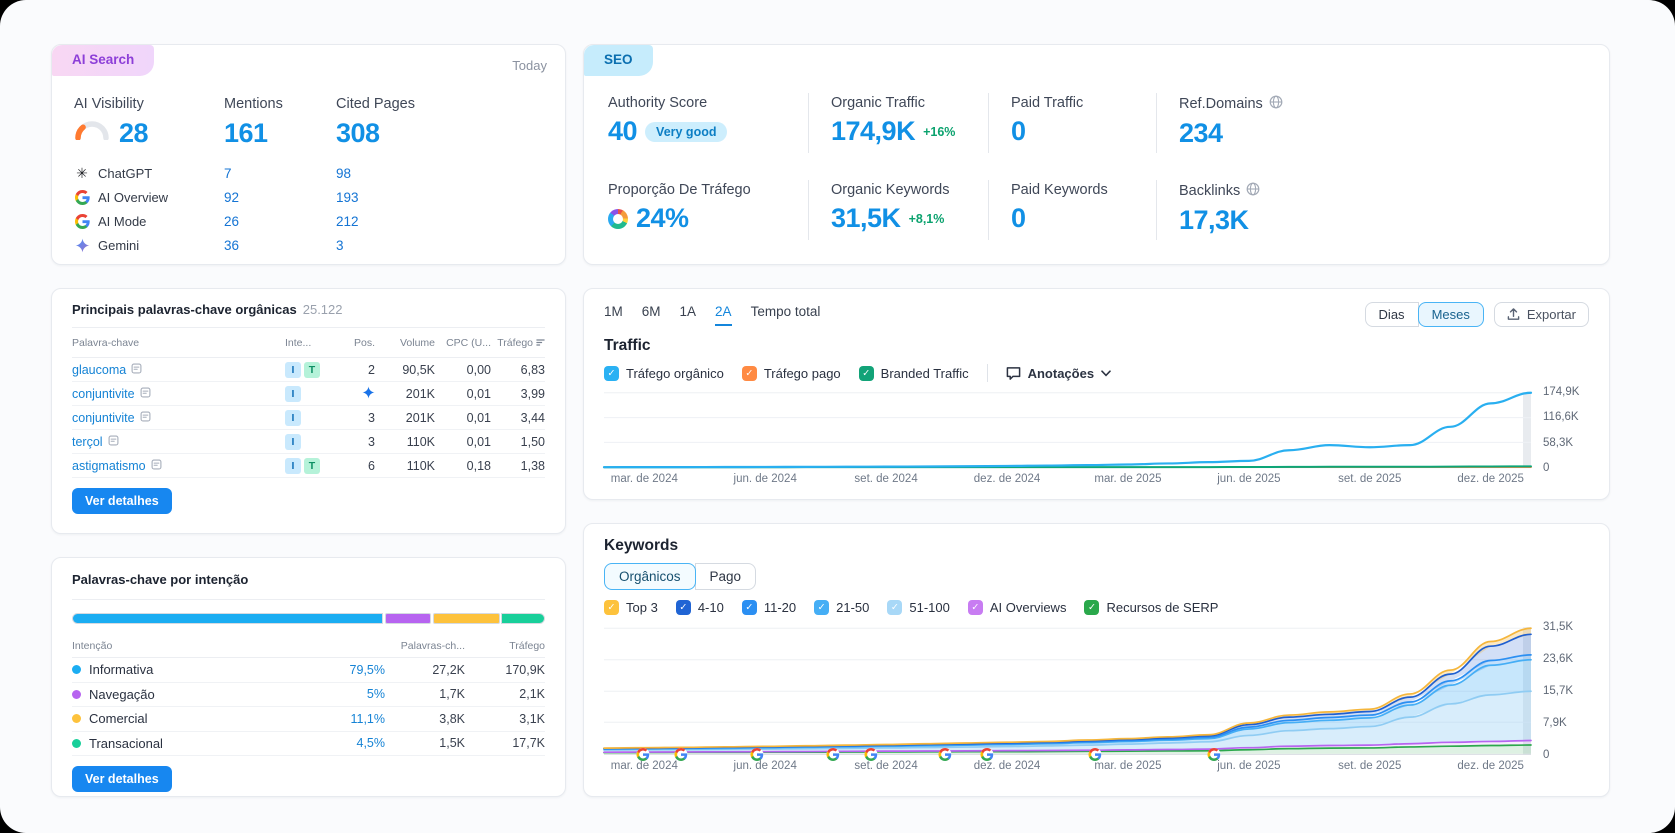 This screenshot has width=1675, height=833. What do you see at coordinates (987, 373) in the screenshot?
I see `legend-divider` at bounding box center [987, 373].